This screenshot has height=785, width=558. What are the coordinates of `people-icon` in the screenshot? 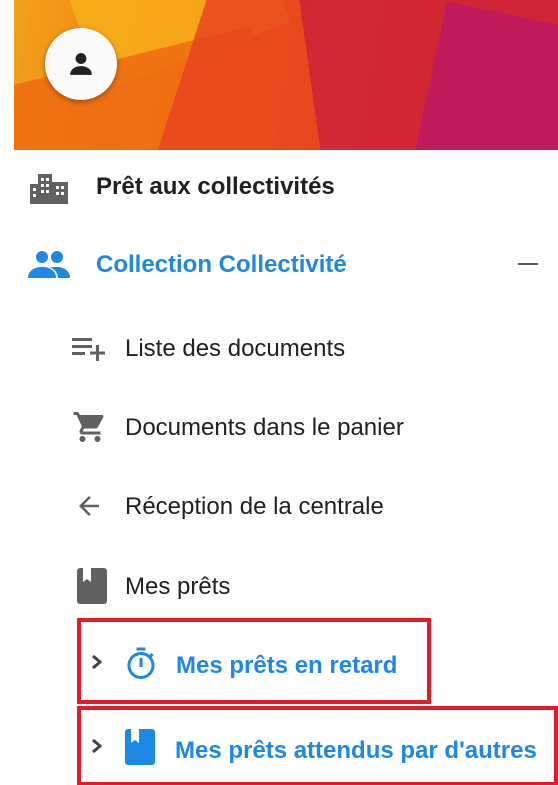 It's located at (49, 265).